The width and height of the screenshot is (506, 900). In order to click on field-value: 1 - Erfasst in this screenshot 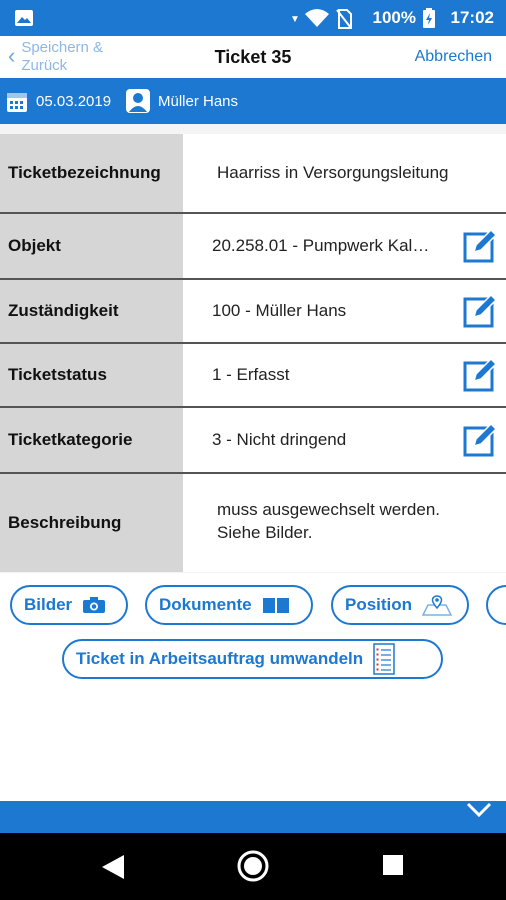, I will do `click(251, 374)`.